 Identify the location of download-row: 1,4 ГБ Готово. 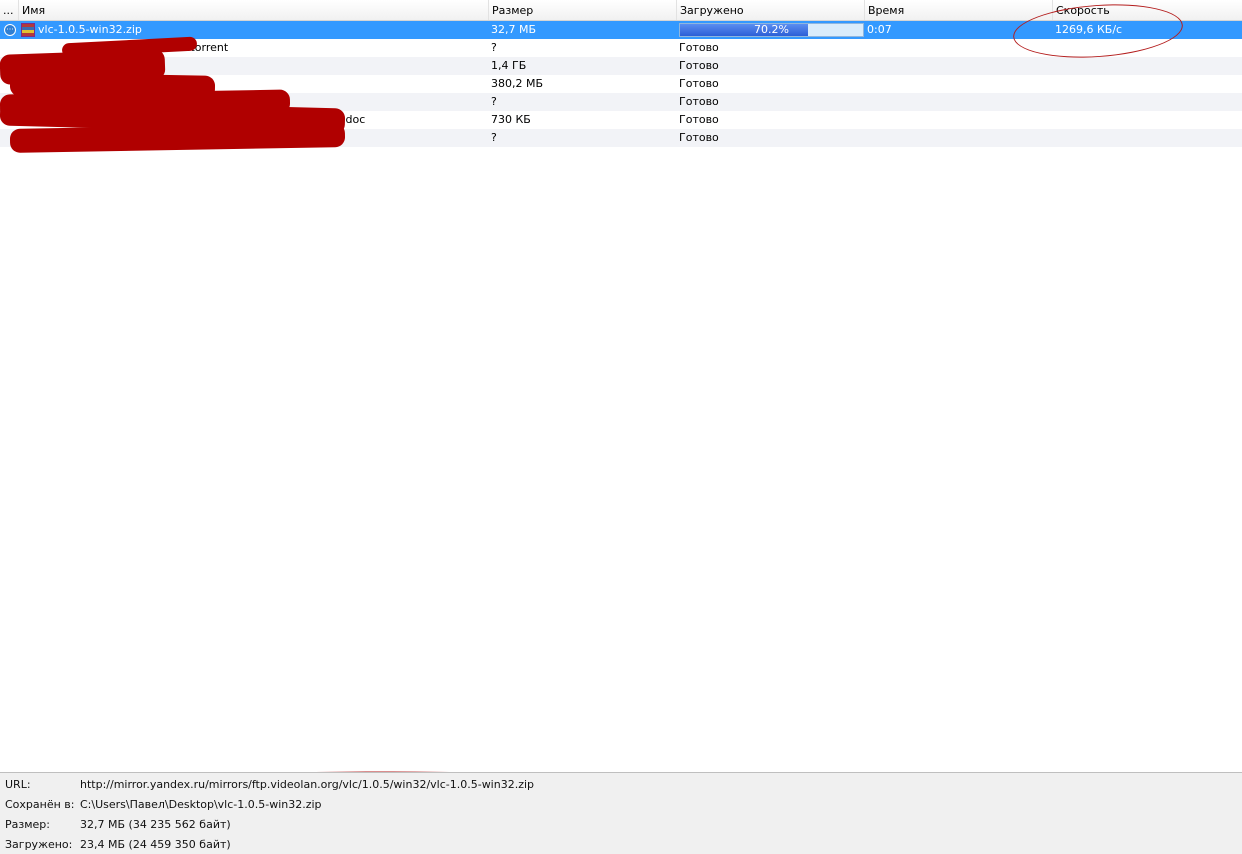
(621, 66).